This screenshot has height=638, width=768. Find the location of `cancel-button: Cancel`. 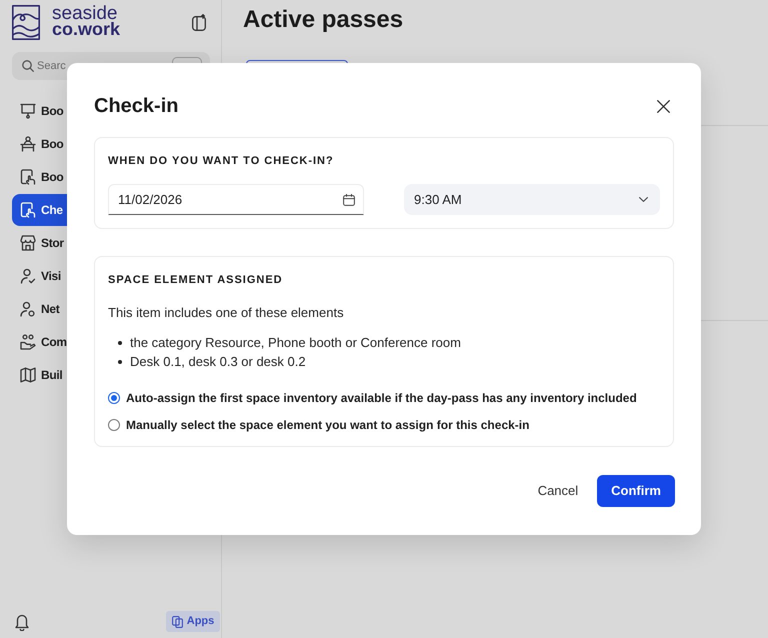

cancel-button: Cancel is located at coordinates (558, 491).